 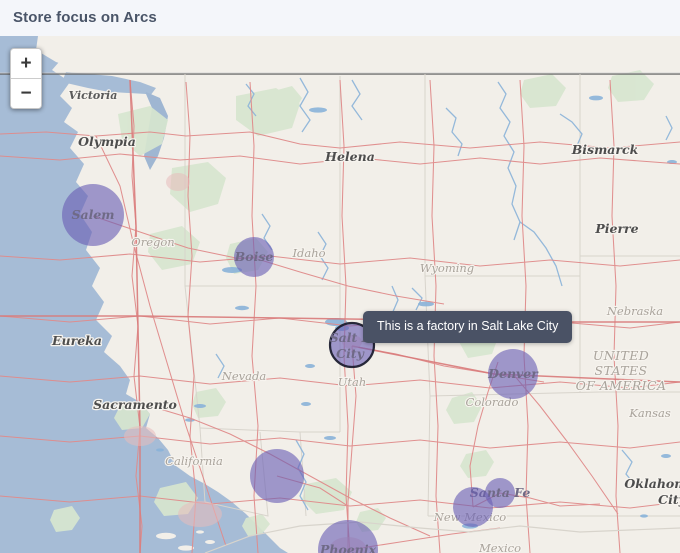 What do you see at coordinates (348, 547) in the screenshot?
I see `marker-label: Phoenix` at bounding box center [348, 547].